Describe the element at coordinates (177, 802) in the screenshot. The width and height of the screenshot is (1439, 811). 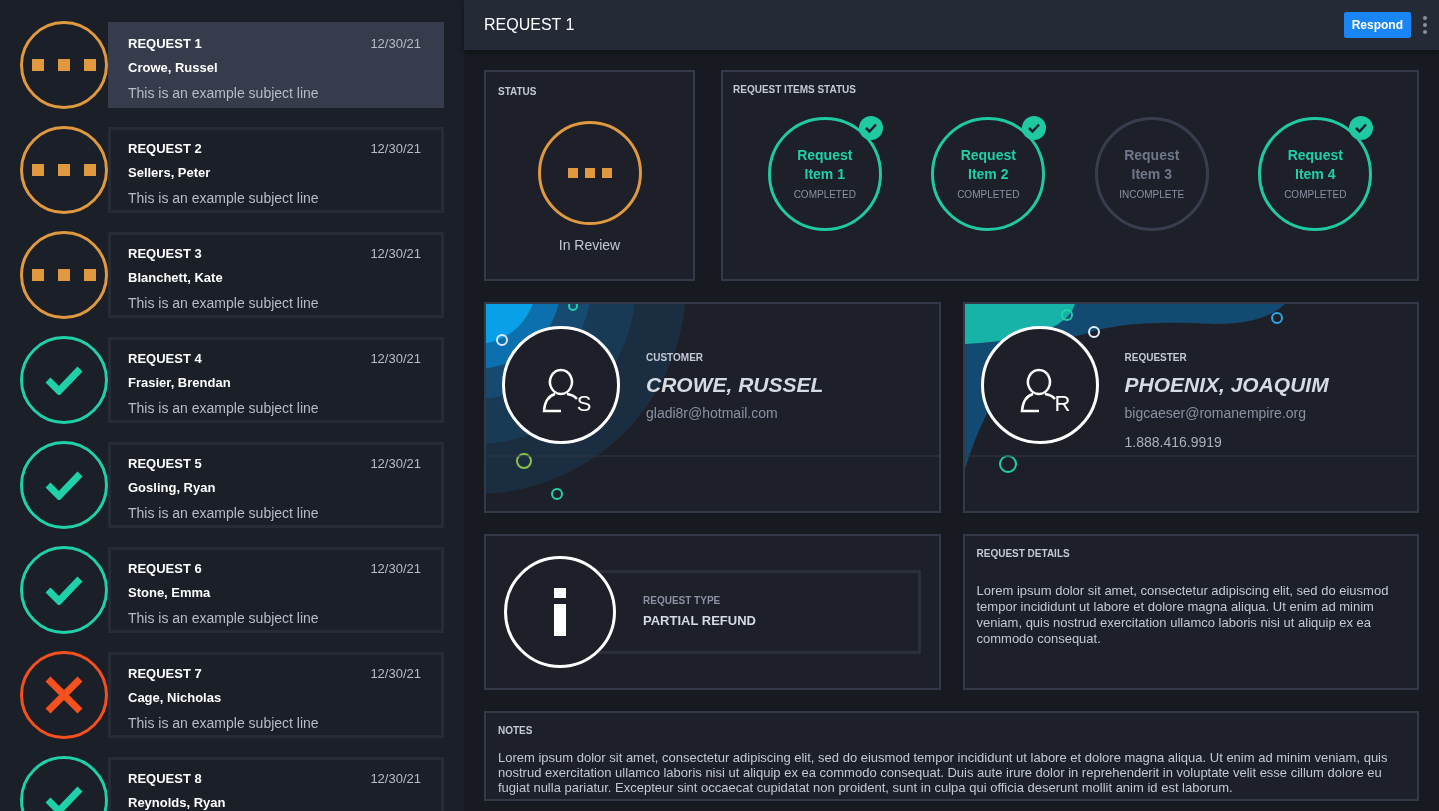
I see `customer-name: Reynolds, Ryan` at that location.